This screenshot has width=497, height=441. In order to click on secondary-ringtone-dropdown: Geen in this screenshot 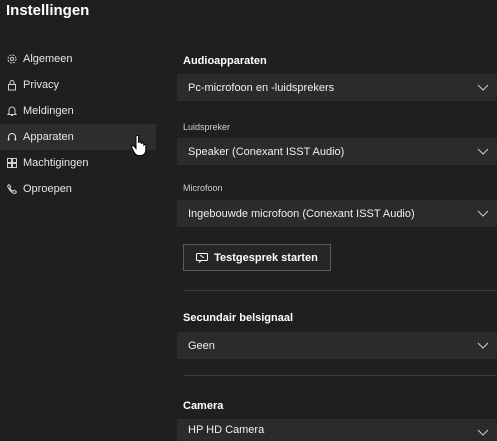, I will do `click(337, 345)`.